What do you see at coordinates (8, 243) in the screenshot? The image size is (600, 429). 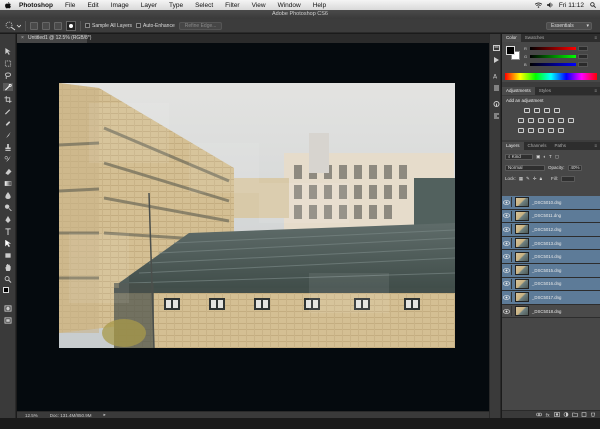 I see `path-selection-tool-icon` at bounding box center [8, 243].